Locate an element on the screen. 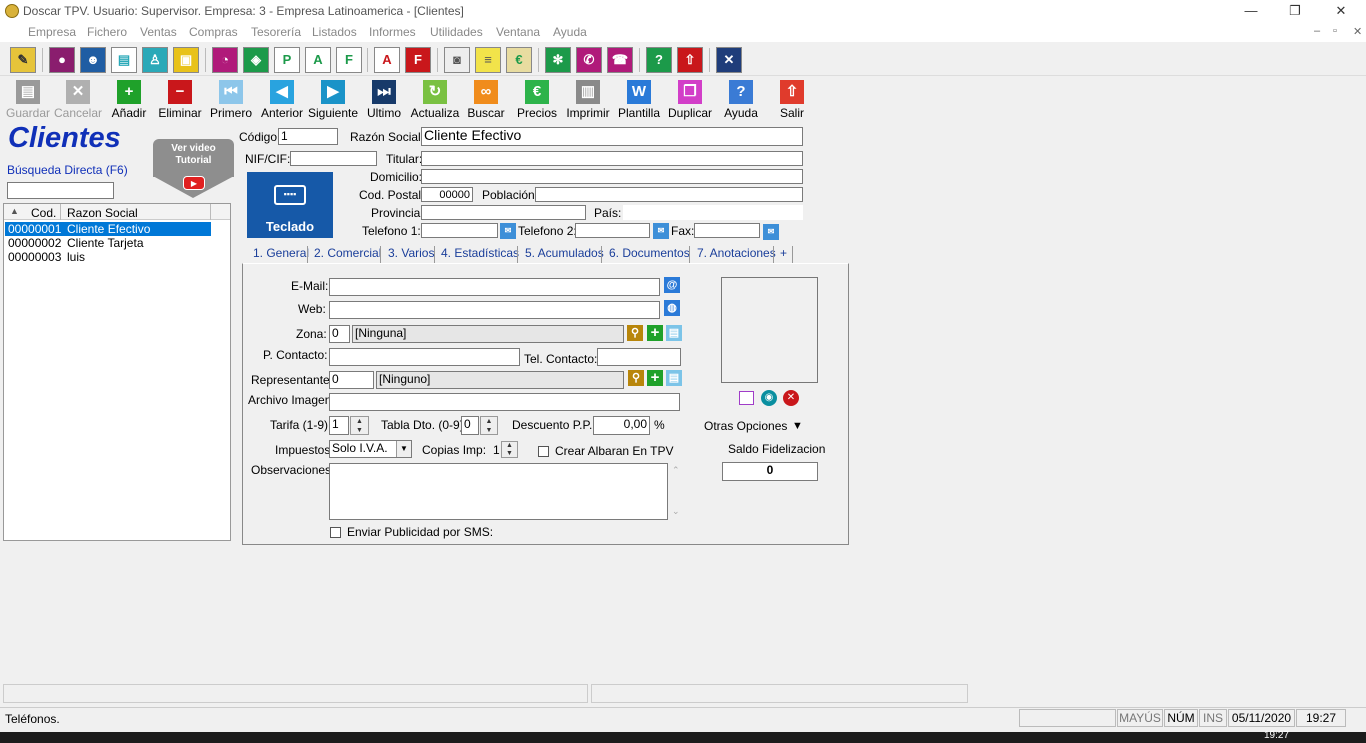  briefcase-icon: ▣ is located at coordinates (186, 60).